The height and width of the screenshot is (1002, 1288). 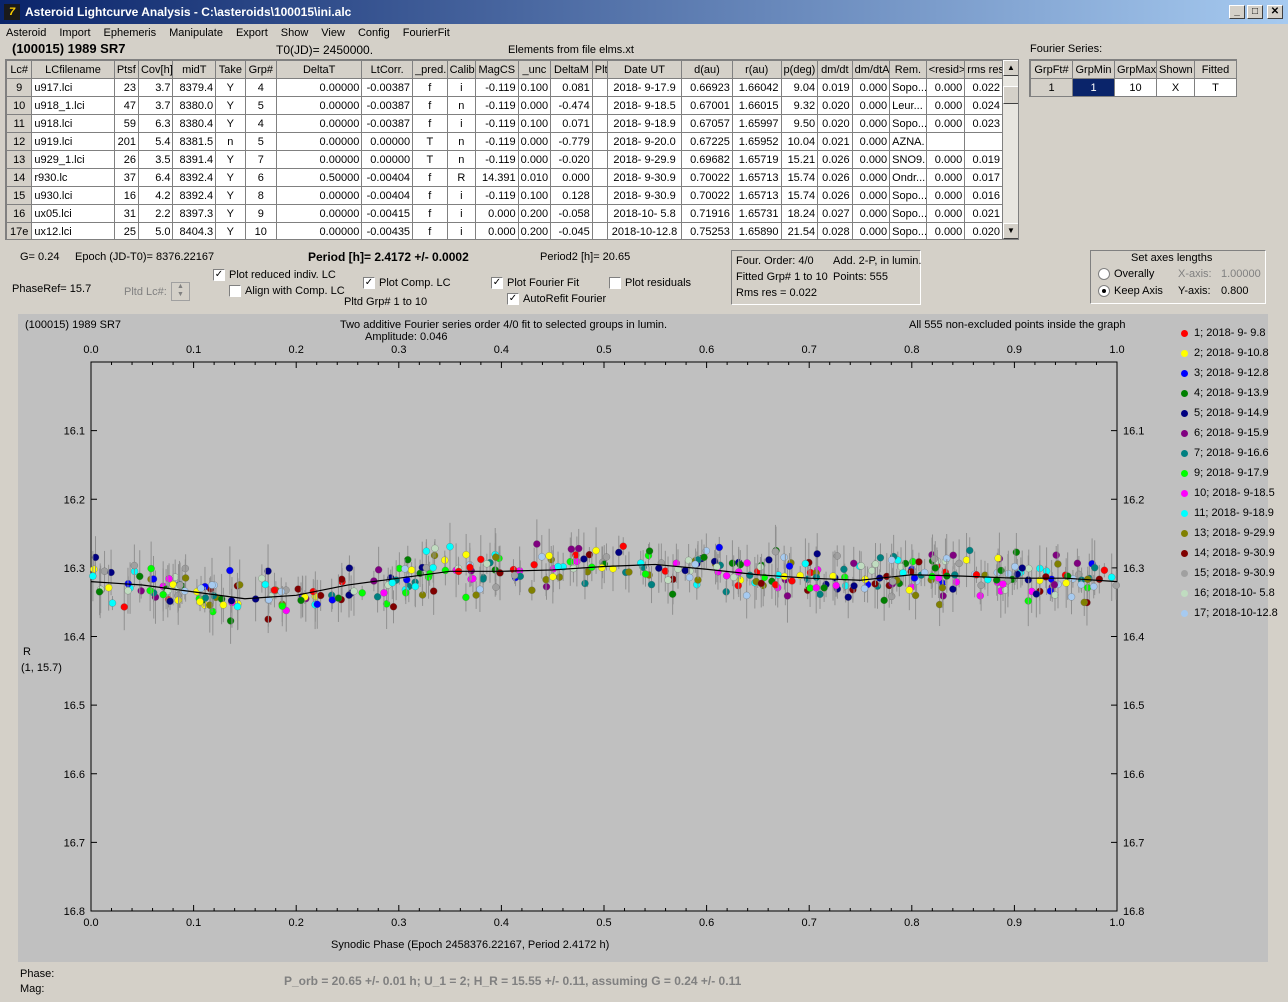 I want to click on menu-config: Config, so click(x=374, y=33).